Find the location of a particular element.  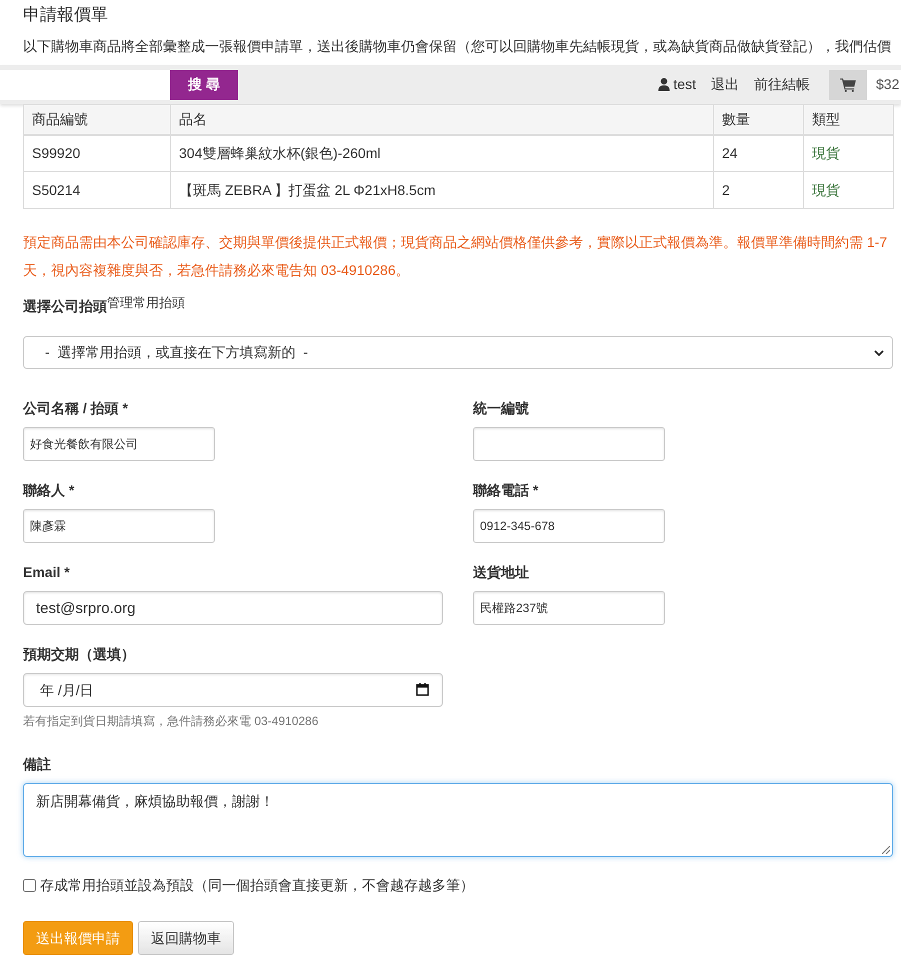

notice-text: 預定商品需由本公司確認庫存、交期與單價後提供正式報價；現貨商品之網站價格僅供參考，實際以正式報價為準。報價單準備時間約需 1-7 天，視內容複雜度與否，若急件請務必來電告知 03-4910286。 is located at coordinates (455, 256).